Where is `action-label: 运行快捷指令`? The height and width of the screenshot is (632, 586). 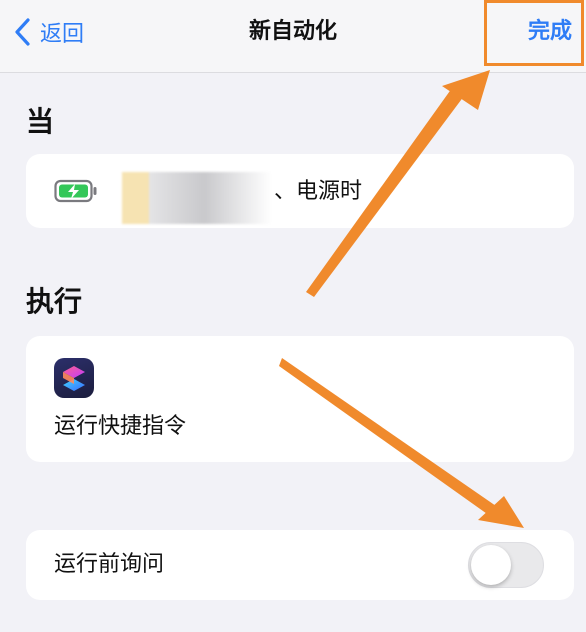 action-label: 运行快捷指令 is located at coordinates (120, 426).